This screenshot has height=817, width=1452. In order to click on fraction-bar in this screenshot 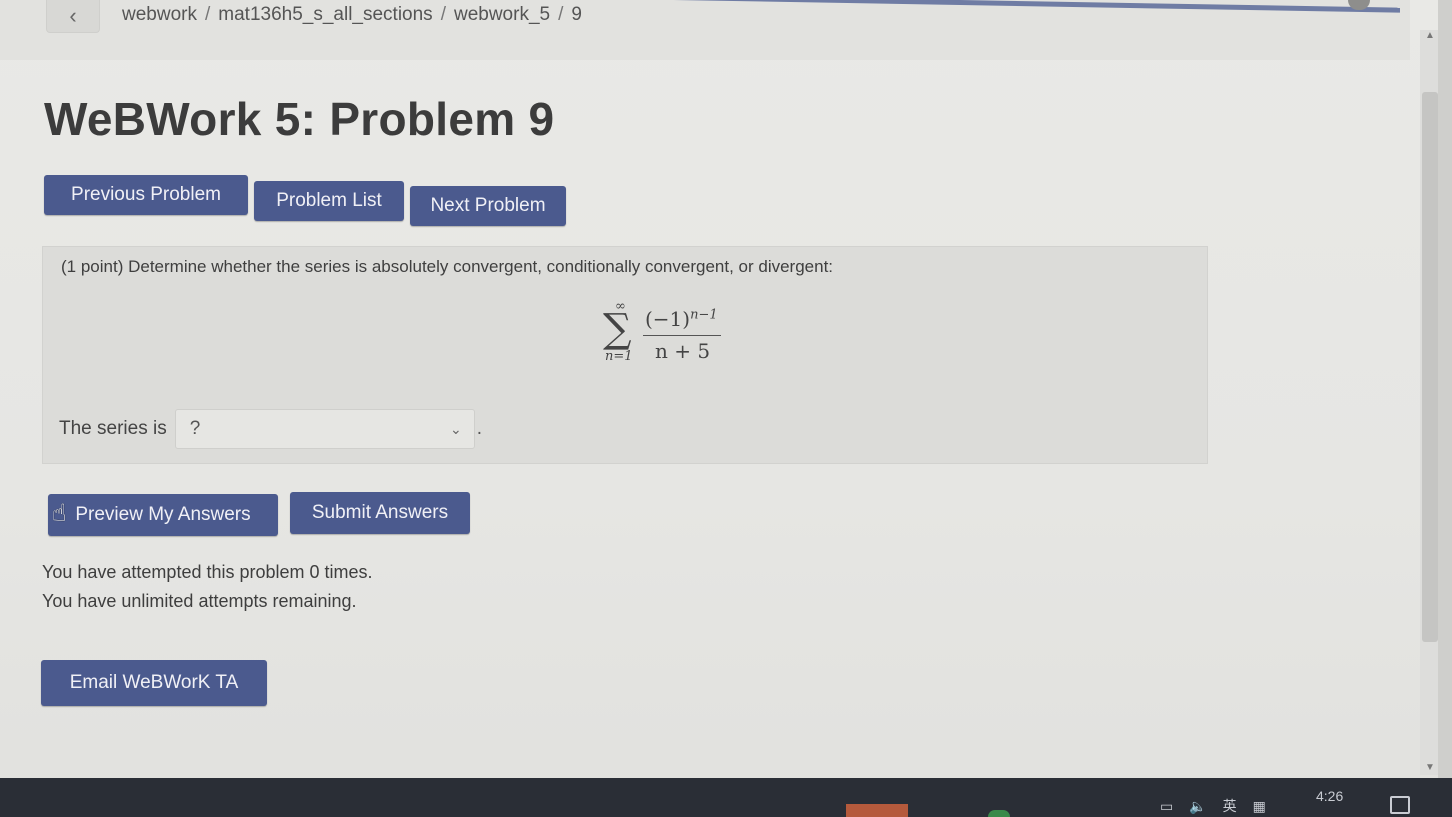, I will do `click(682, 335)`.